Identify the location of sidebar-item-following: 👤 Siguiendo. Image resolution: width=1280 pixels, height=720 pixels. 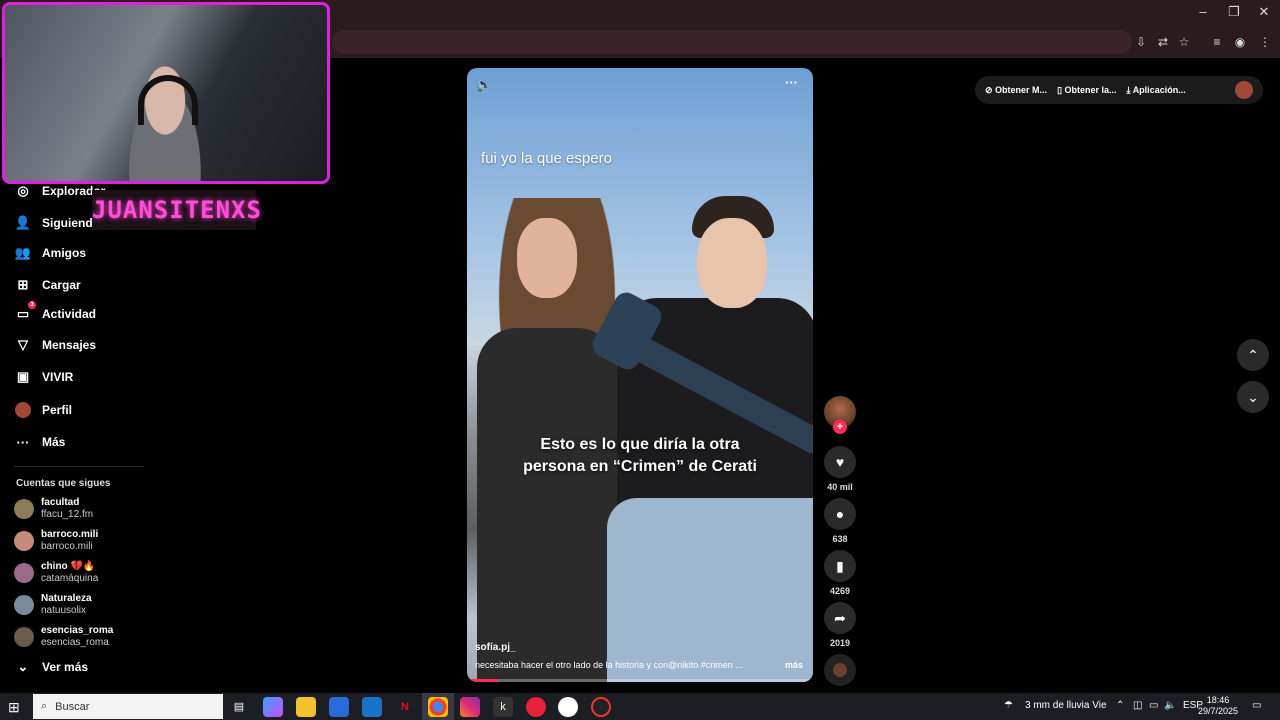
(57, 223).